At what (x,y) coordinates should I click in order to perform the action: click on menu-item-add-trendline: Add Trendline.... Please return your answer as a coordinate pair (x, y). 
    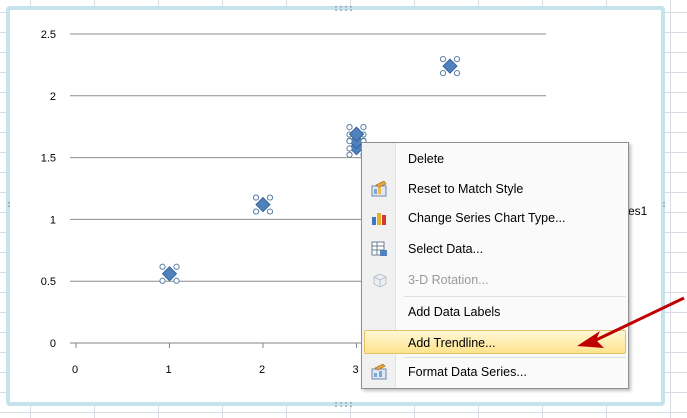
    Looking at the image, I should click on (495, 342).